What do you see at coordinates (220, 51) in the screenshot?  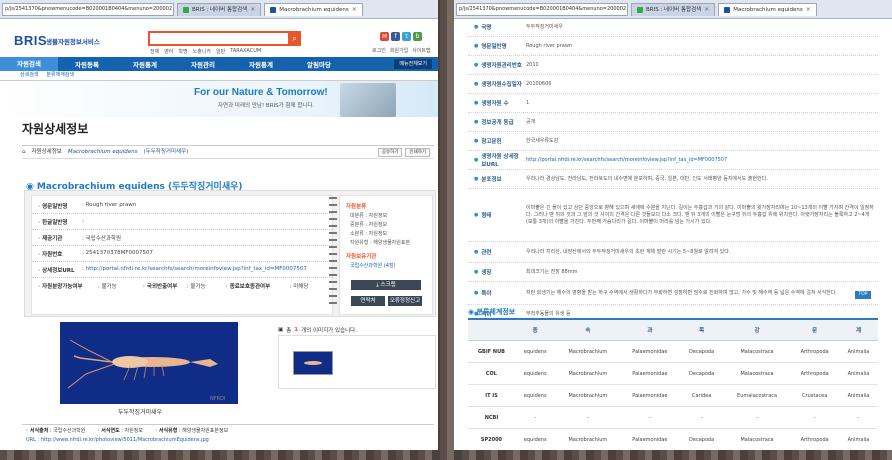 I see `quick-link: 일반` at bounding box center [220, 51].